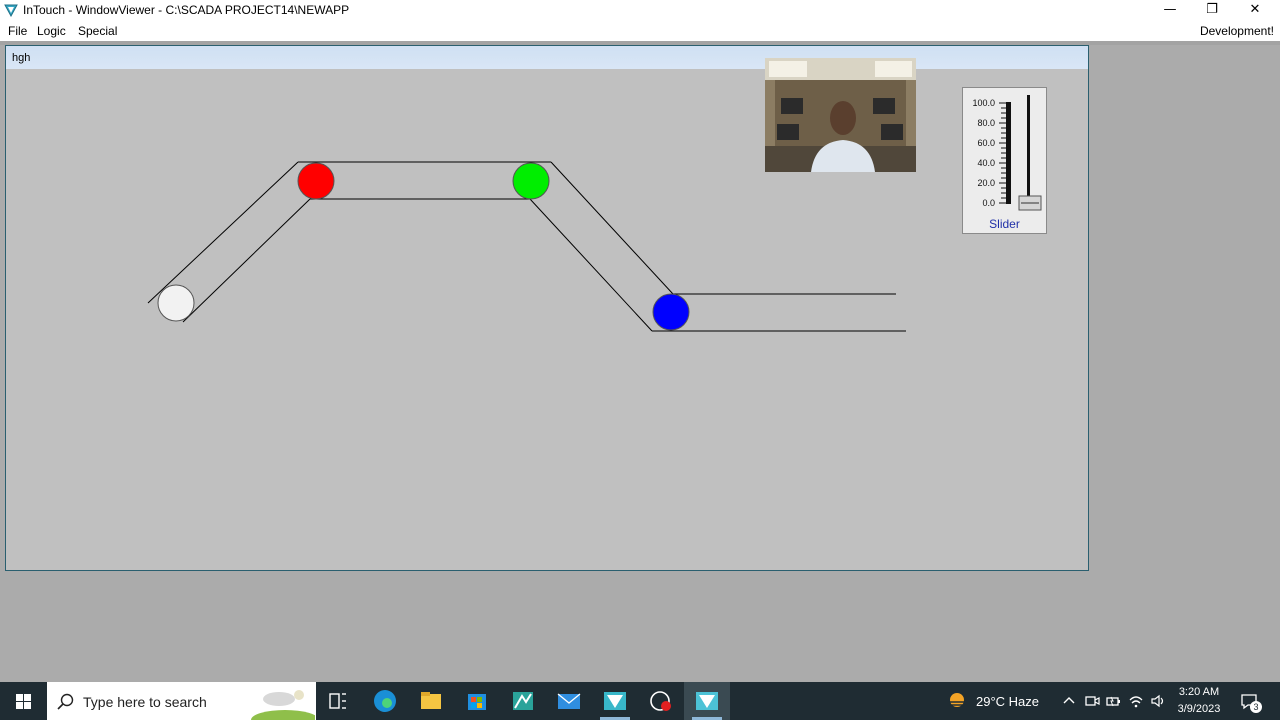 This screenshot has width=1280, height=720. I want to click on taskbar-edge, so click(385, 701).